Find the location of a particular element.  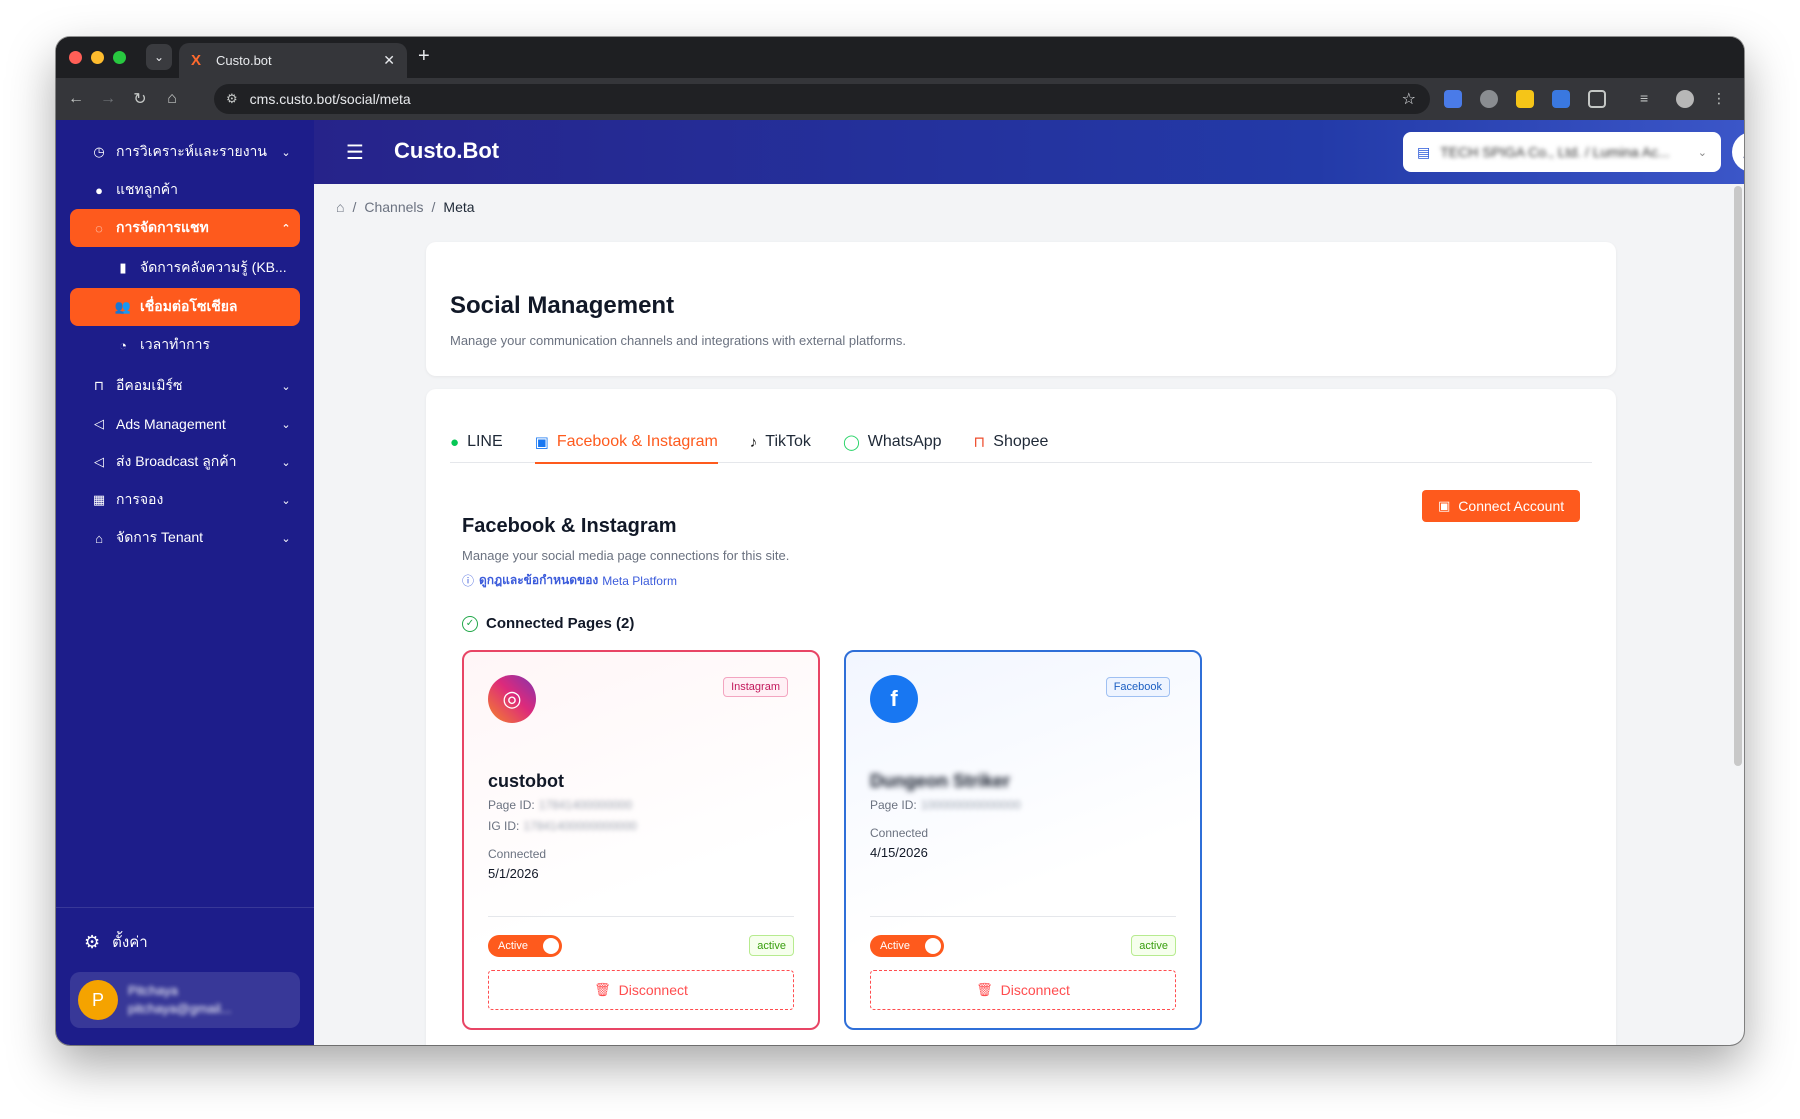

translate-extension-icon is located at coordinates (1453, 99).